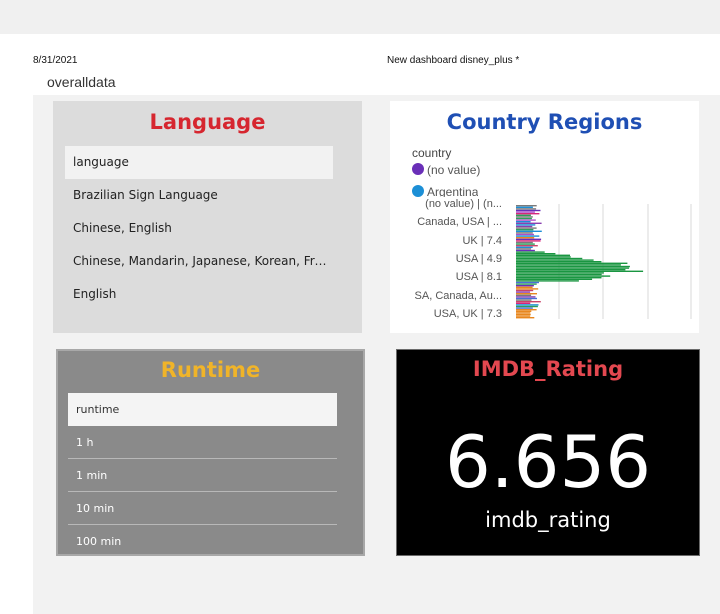 The width and height of the screenshot is (720, 614). What do you see at coordinates (210, 370) in the screenshot?
I see `runtime-title: Runtime` at bounding box center [210, 370].